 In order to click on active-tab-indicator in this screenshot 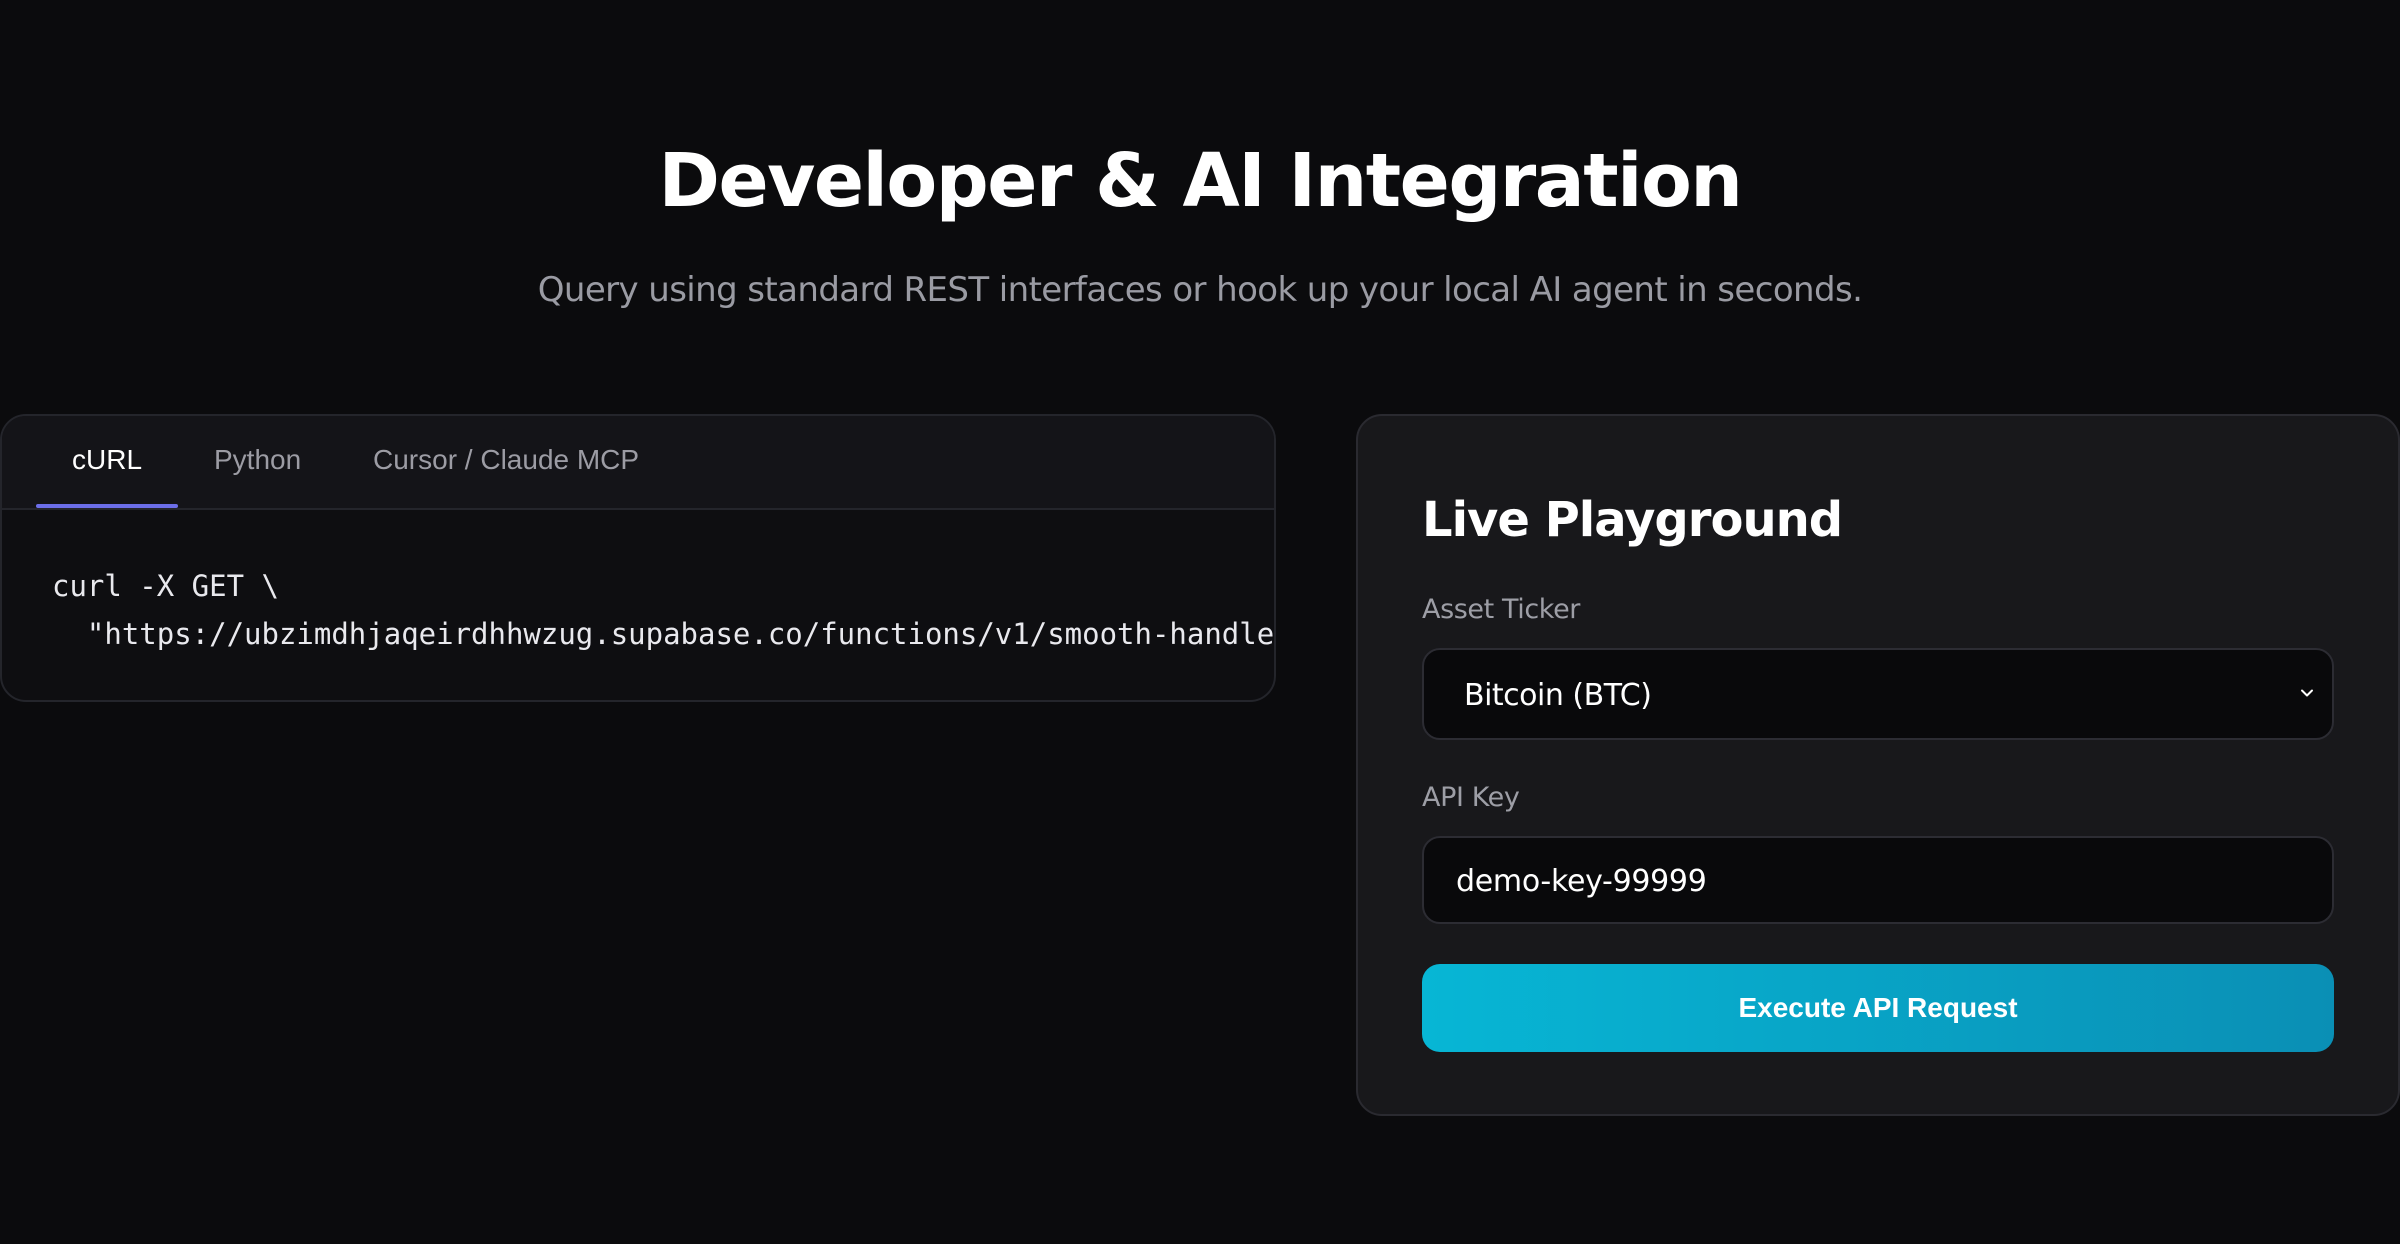, I will do `click(107, 506)`.